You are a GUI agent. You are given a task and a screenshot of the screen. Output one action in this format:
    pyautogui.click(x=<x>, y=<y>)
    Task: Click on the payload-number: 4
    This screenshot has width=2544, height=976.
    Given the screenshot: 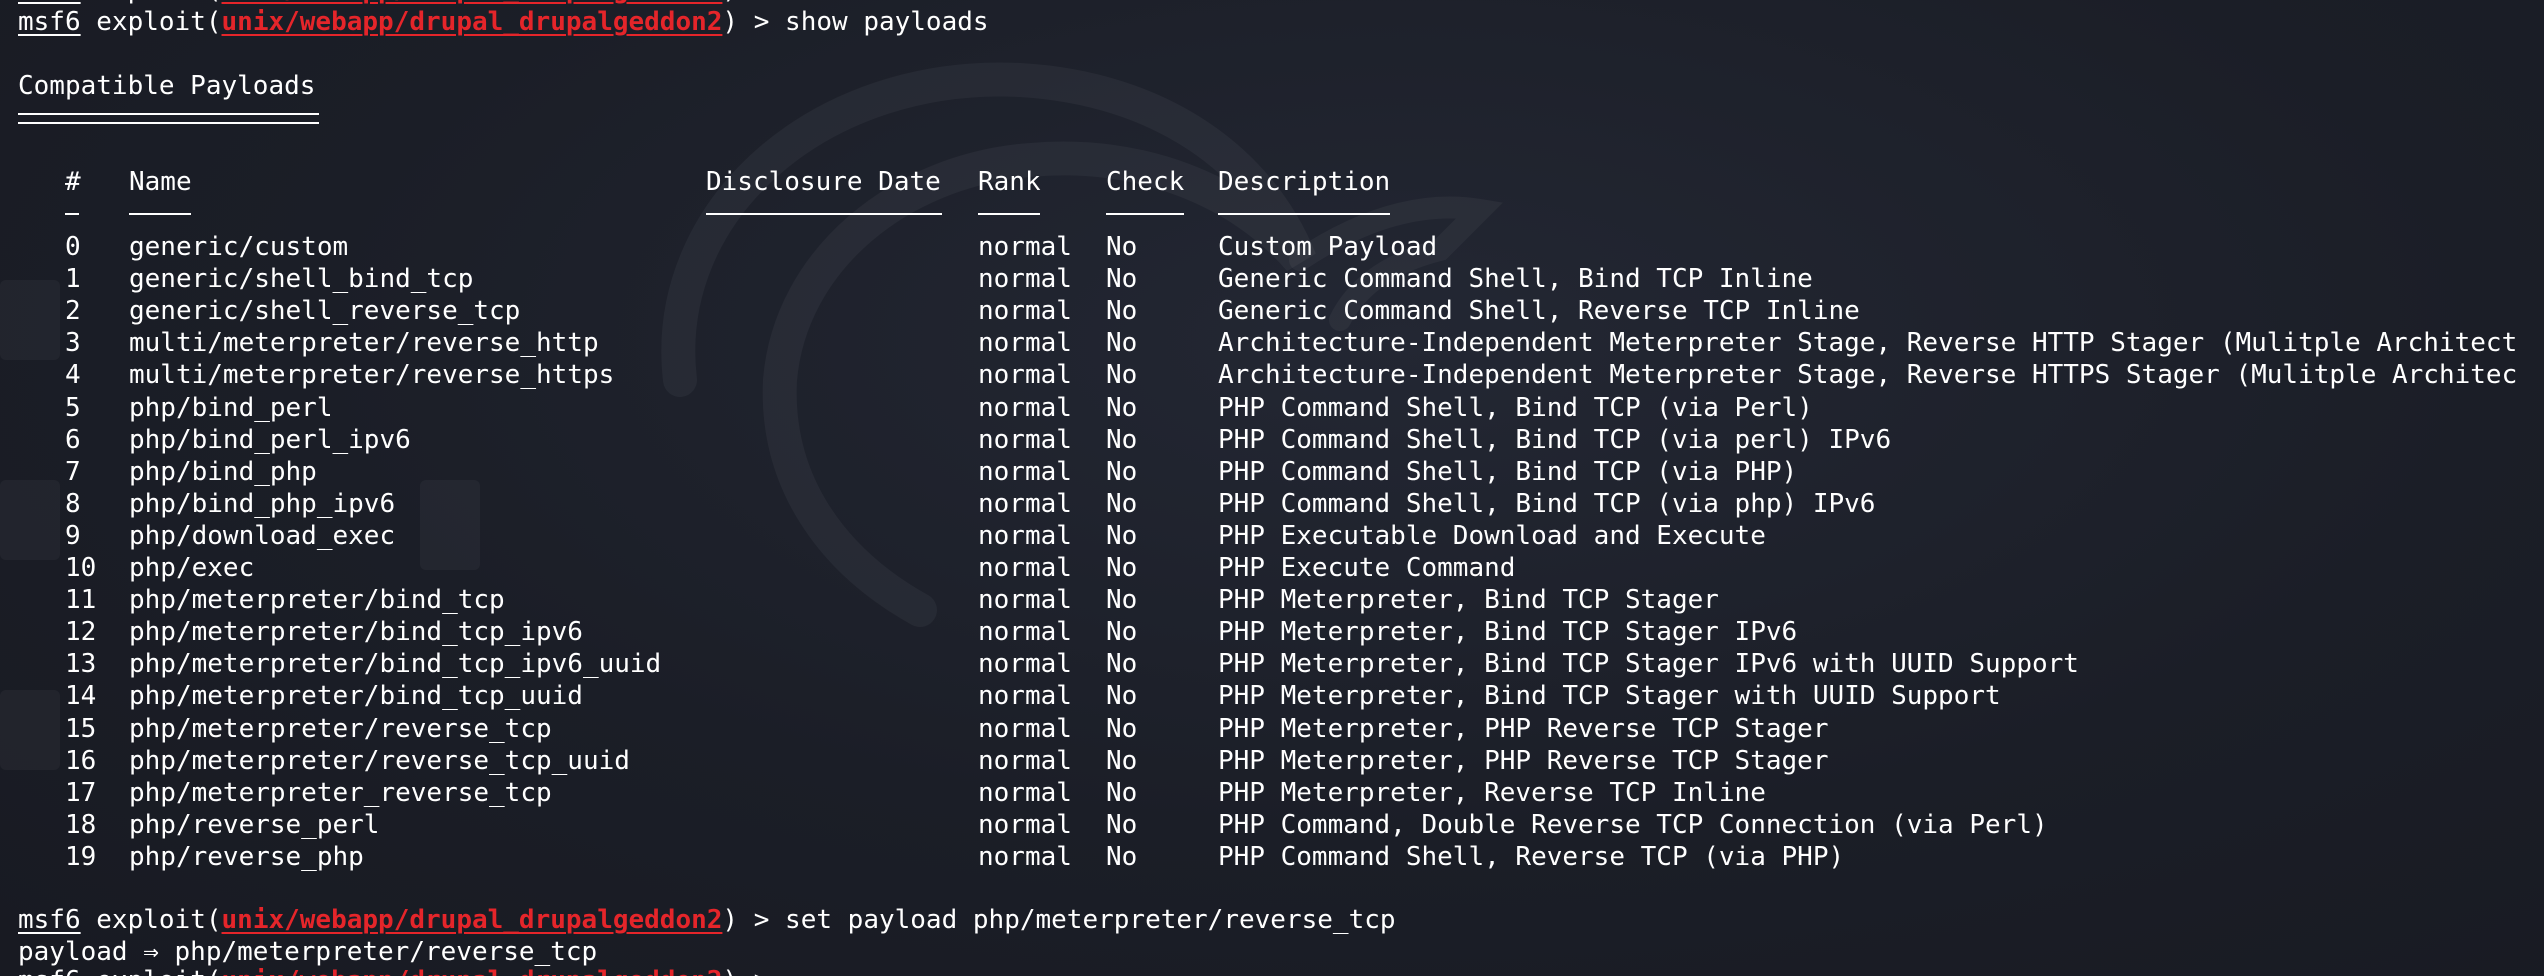 What is the action you would take?
    pyautogui.click(x=73, y=375)
    